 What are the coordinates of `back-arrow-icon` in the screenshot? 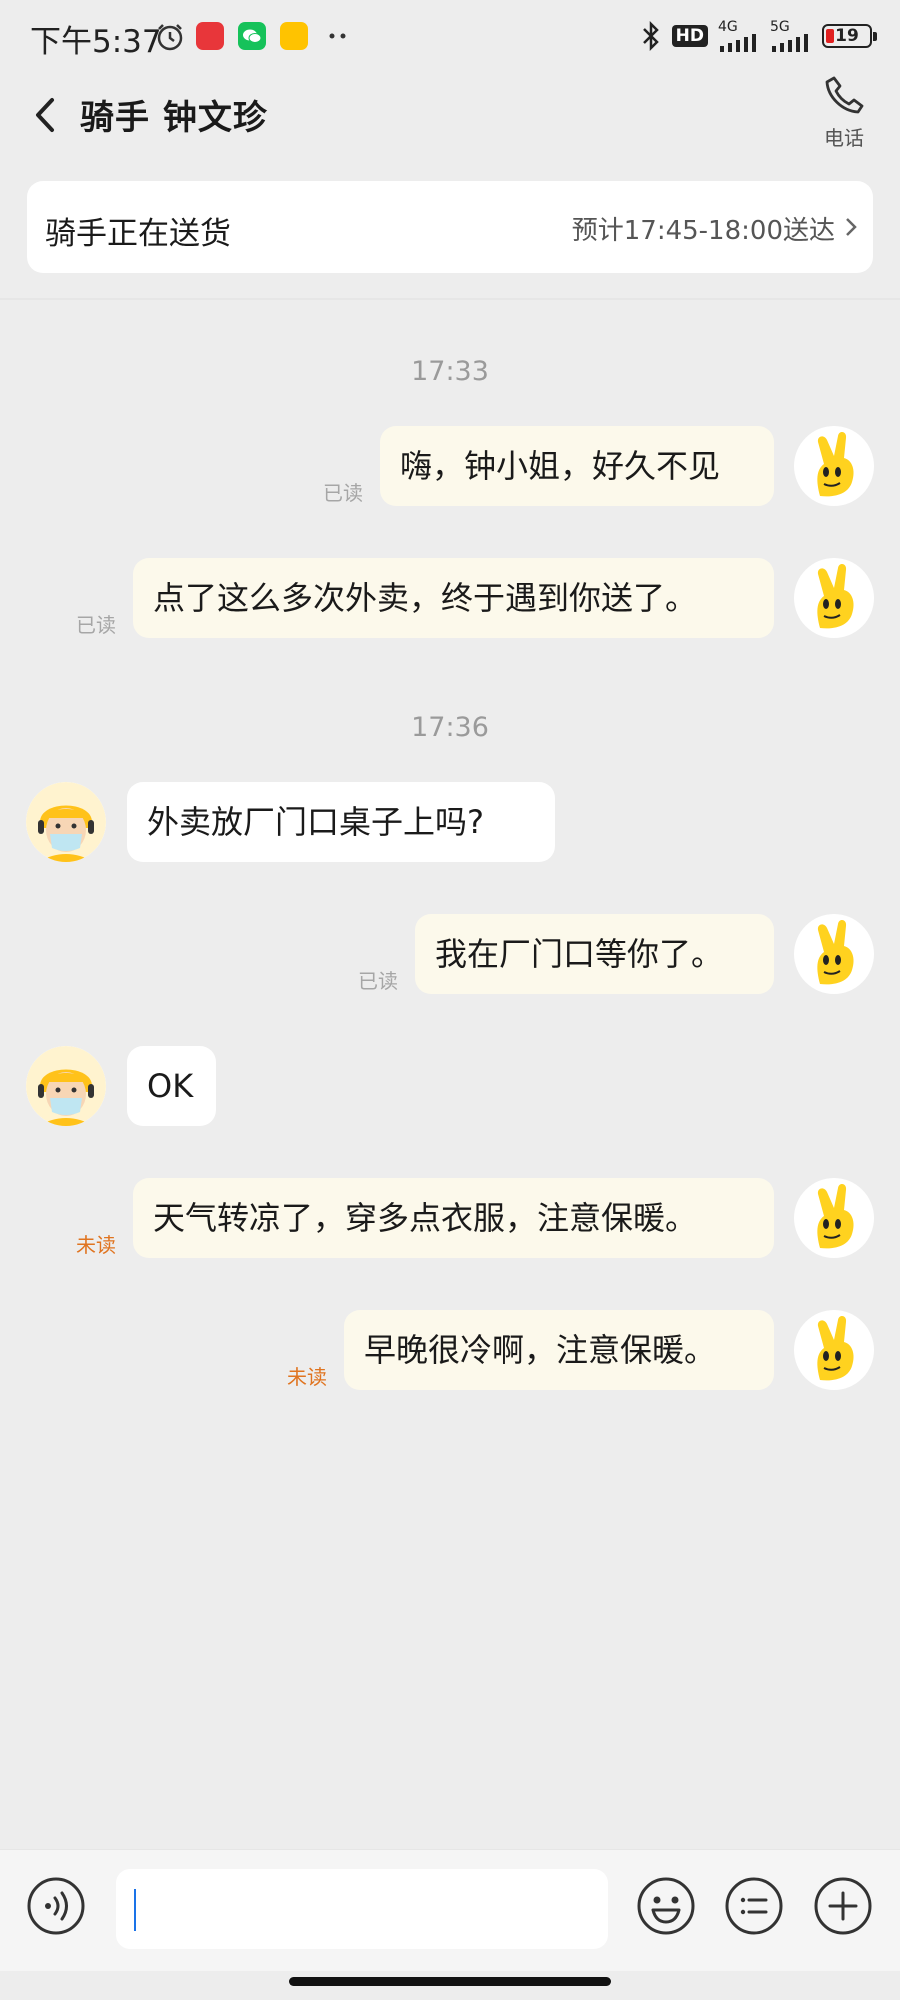 It's located at (46, 115).